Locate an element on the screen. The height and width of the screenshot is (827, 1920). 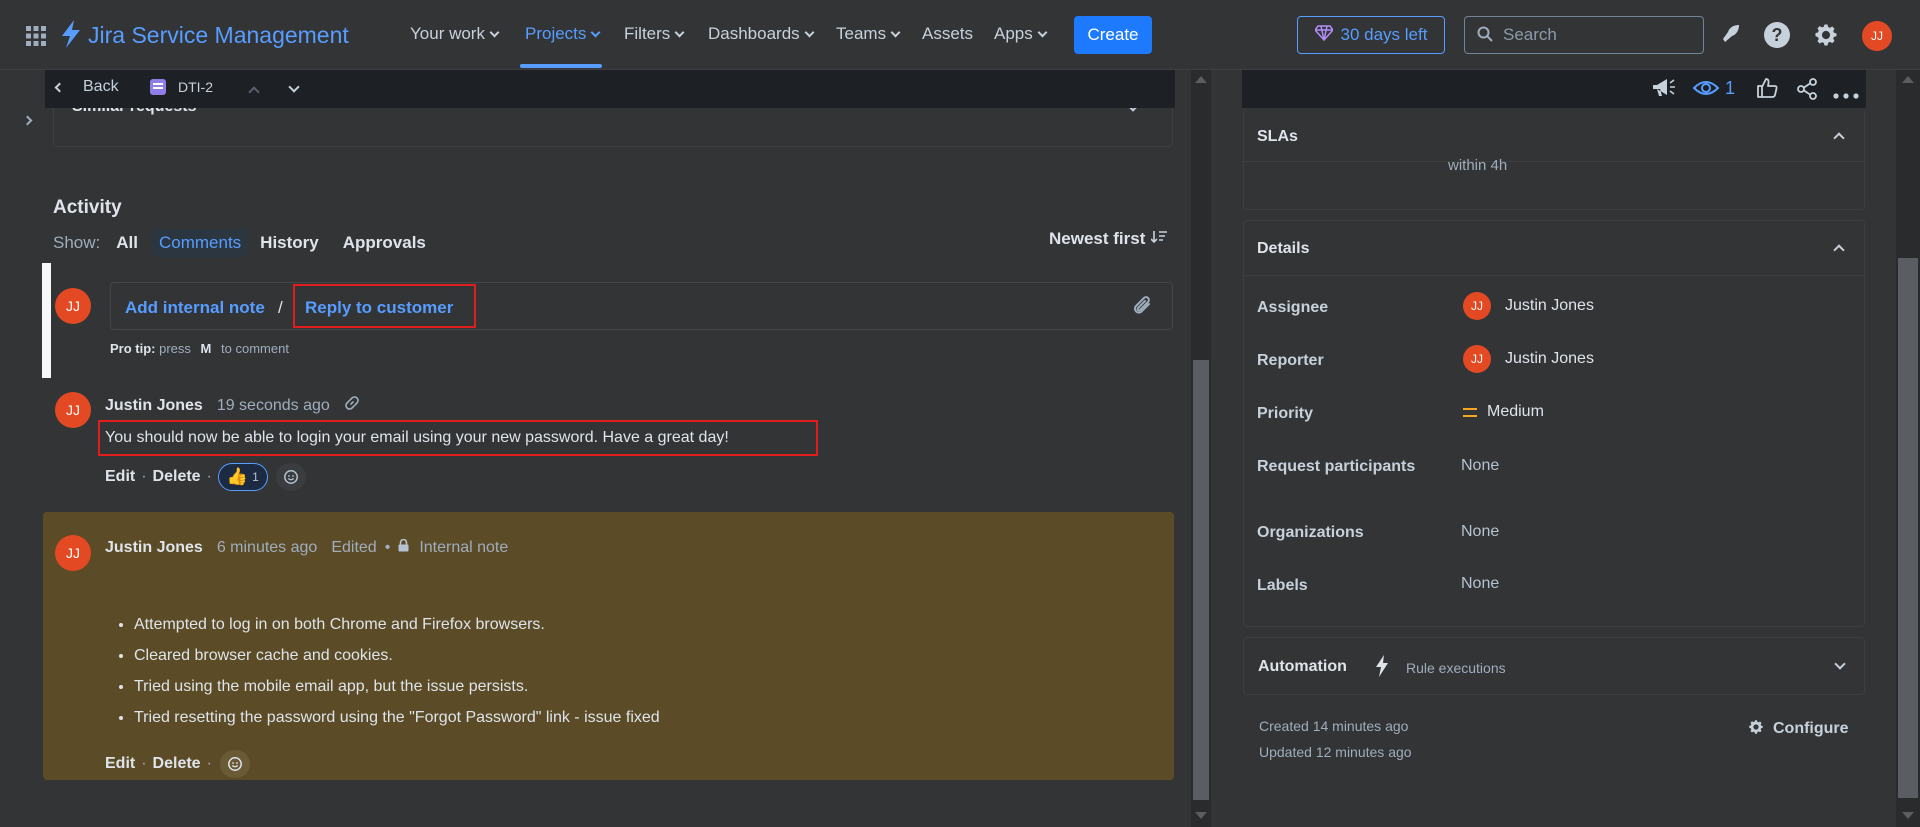
rule-executions-label: Rule executions is located at coordinates (1456, 668).